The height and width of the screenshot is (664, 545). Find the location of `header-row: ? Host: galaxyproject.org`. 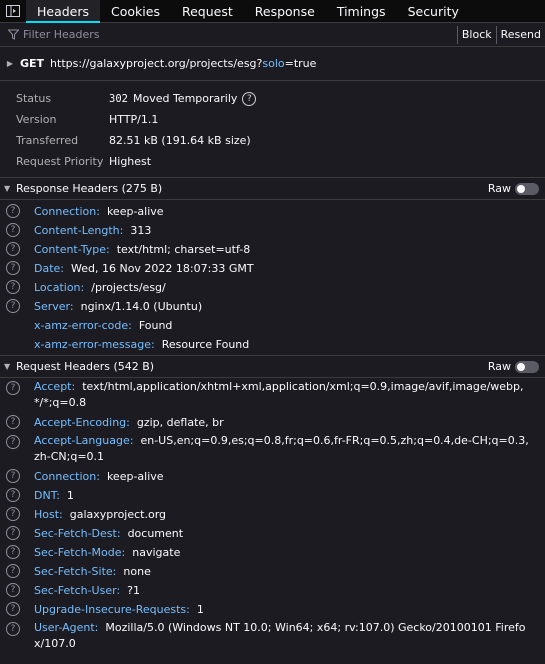

header-row: ? Host: galaxyproject.org is located at coordinates (272, 514).